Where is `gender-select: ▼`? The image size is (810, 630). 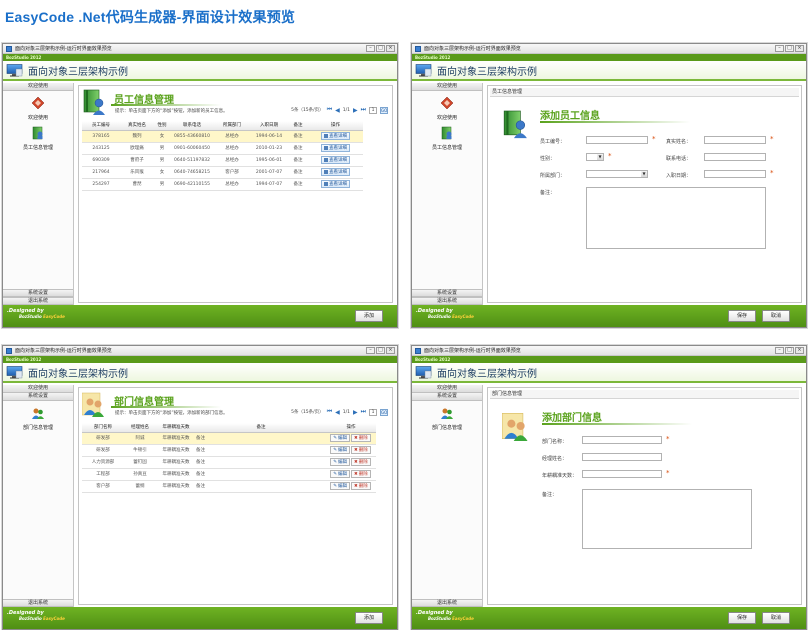 gender-select: ▼ is located at coordinates (595, 157).